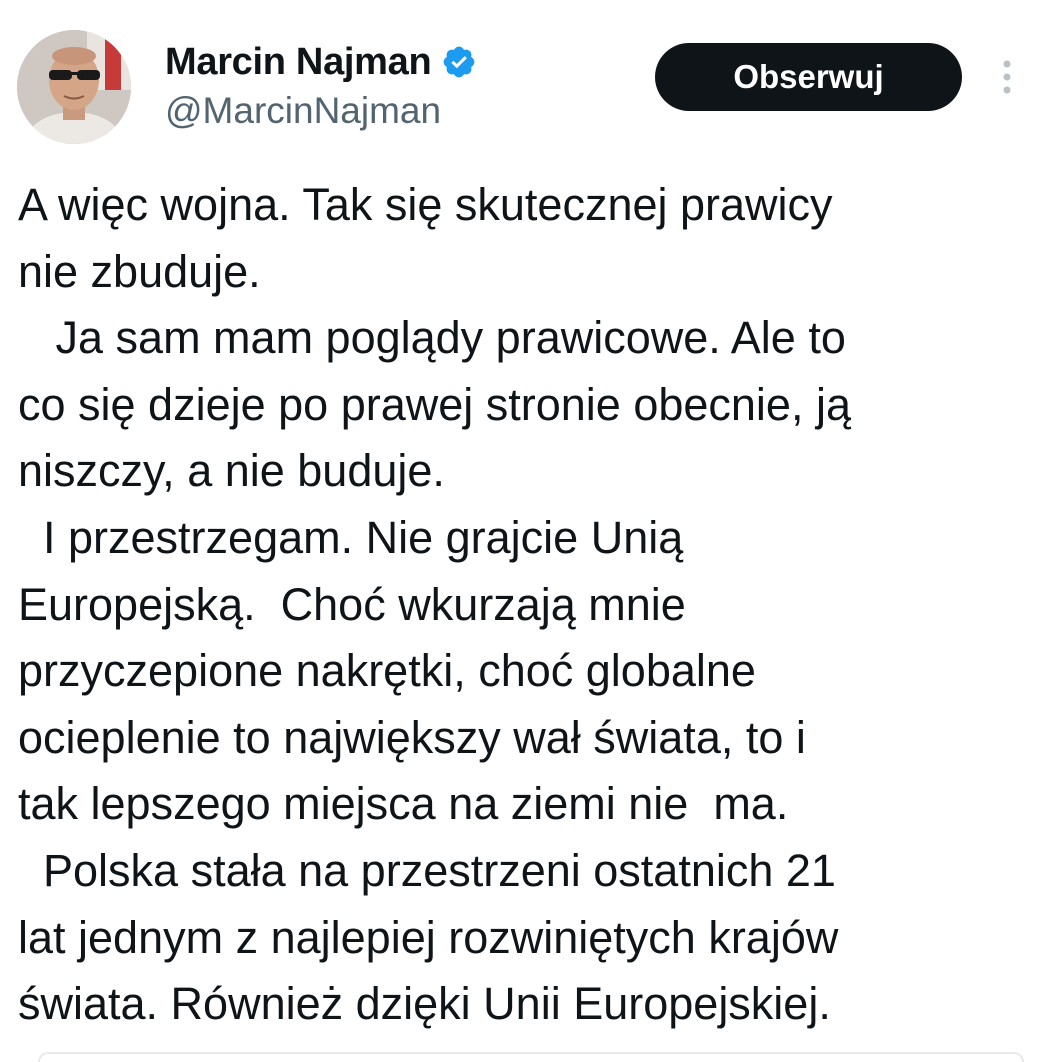  What do you see at coordinates (531, 1057) in the screenshot?
I see `media-card-edge` at bounding box center [531, 1057].